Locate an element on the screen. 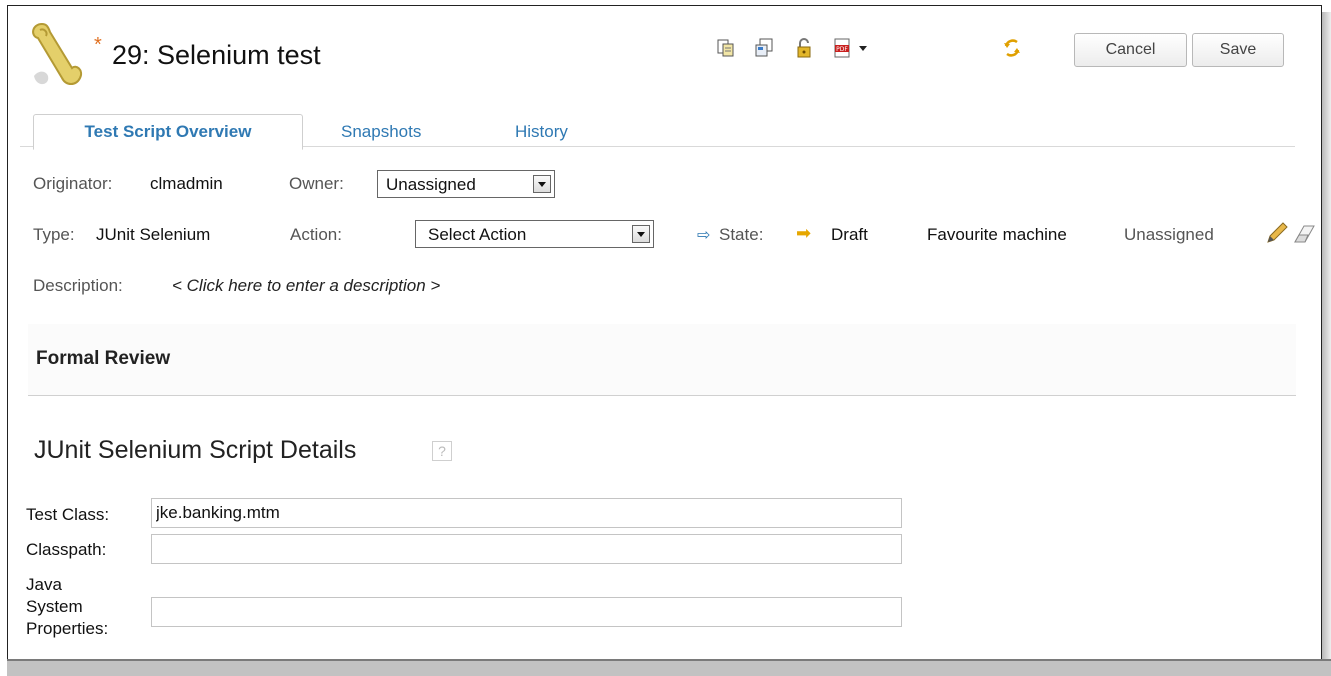  favourite-machine-value: Unassigned is located at coordinates (1169, 234).